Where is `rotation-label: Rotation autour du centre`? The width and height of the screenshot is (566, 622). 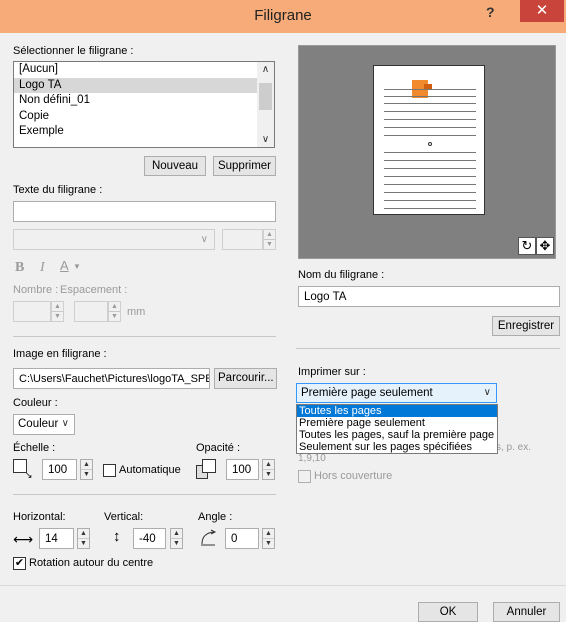 rotation-label: Rotation autour du centre is located at coordinates (91, 563).